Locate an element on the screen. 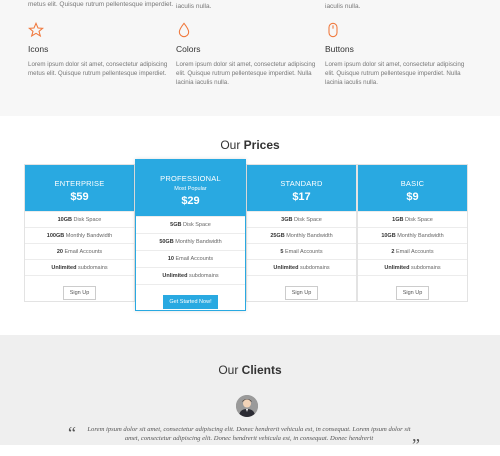 This screenshot has height=456, width=500. plan-name: ENTERPRISE is located at coordinates (79, 183).